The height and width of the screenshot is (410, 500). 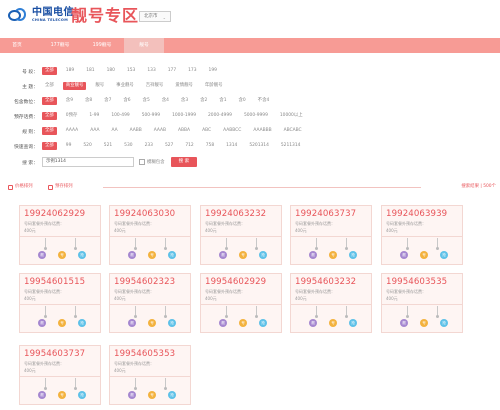 What do you see at coordinates (54, 214) in the screenshot?
I see `card-number: 19924062929` at bounding box center [54, 214].